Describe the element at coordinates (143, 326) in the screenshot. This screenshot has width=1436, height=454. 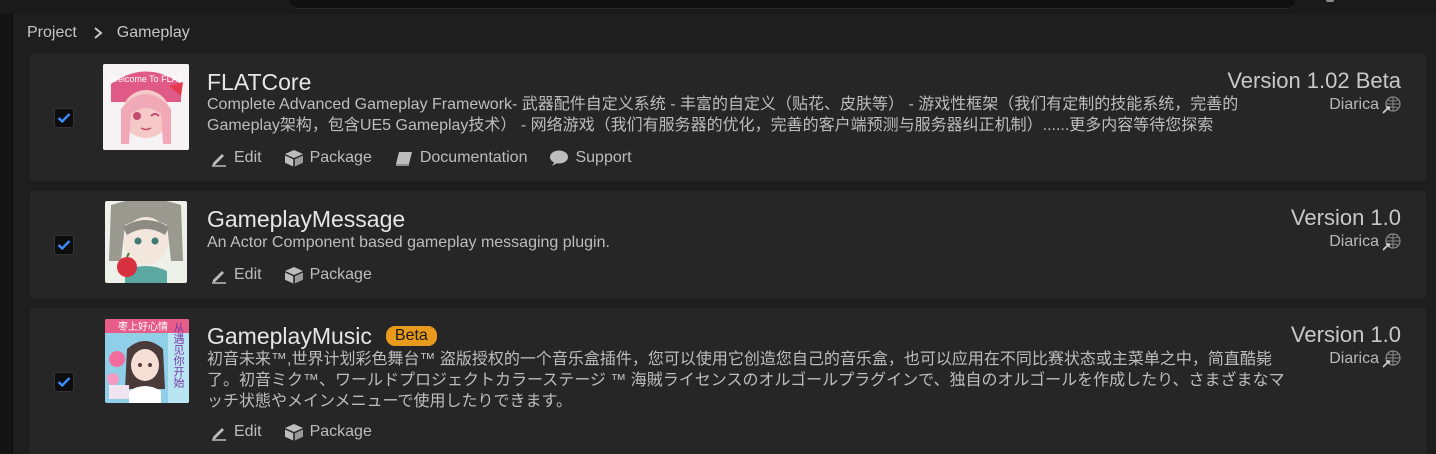
I see `thumbnail-caption-top: 枣上好心情` at that location.